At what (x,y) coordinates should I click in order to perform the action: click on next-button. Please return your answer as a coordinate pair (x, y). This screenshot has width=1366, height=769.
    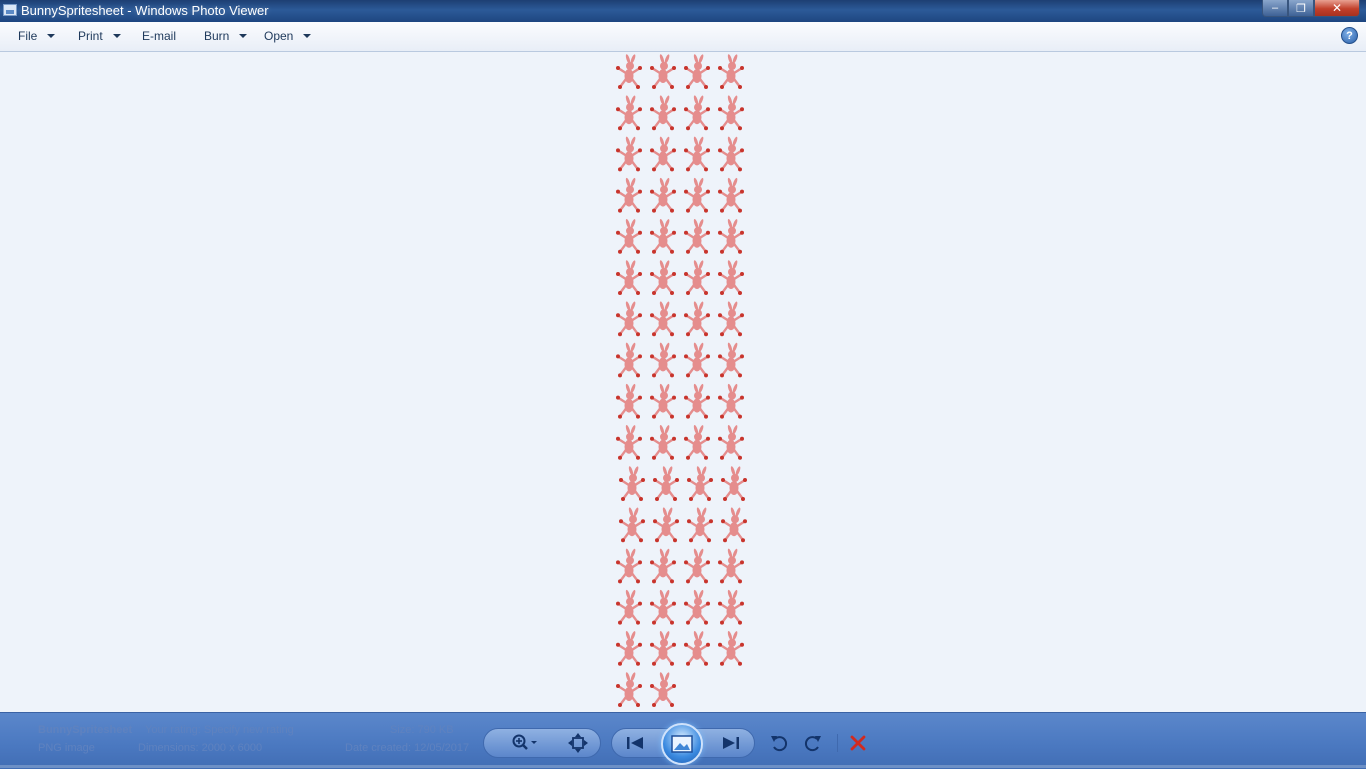
    Looking at the image, I should click on (731, 743).